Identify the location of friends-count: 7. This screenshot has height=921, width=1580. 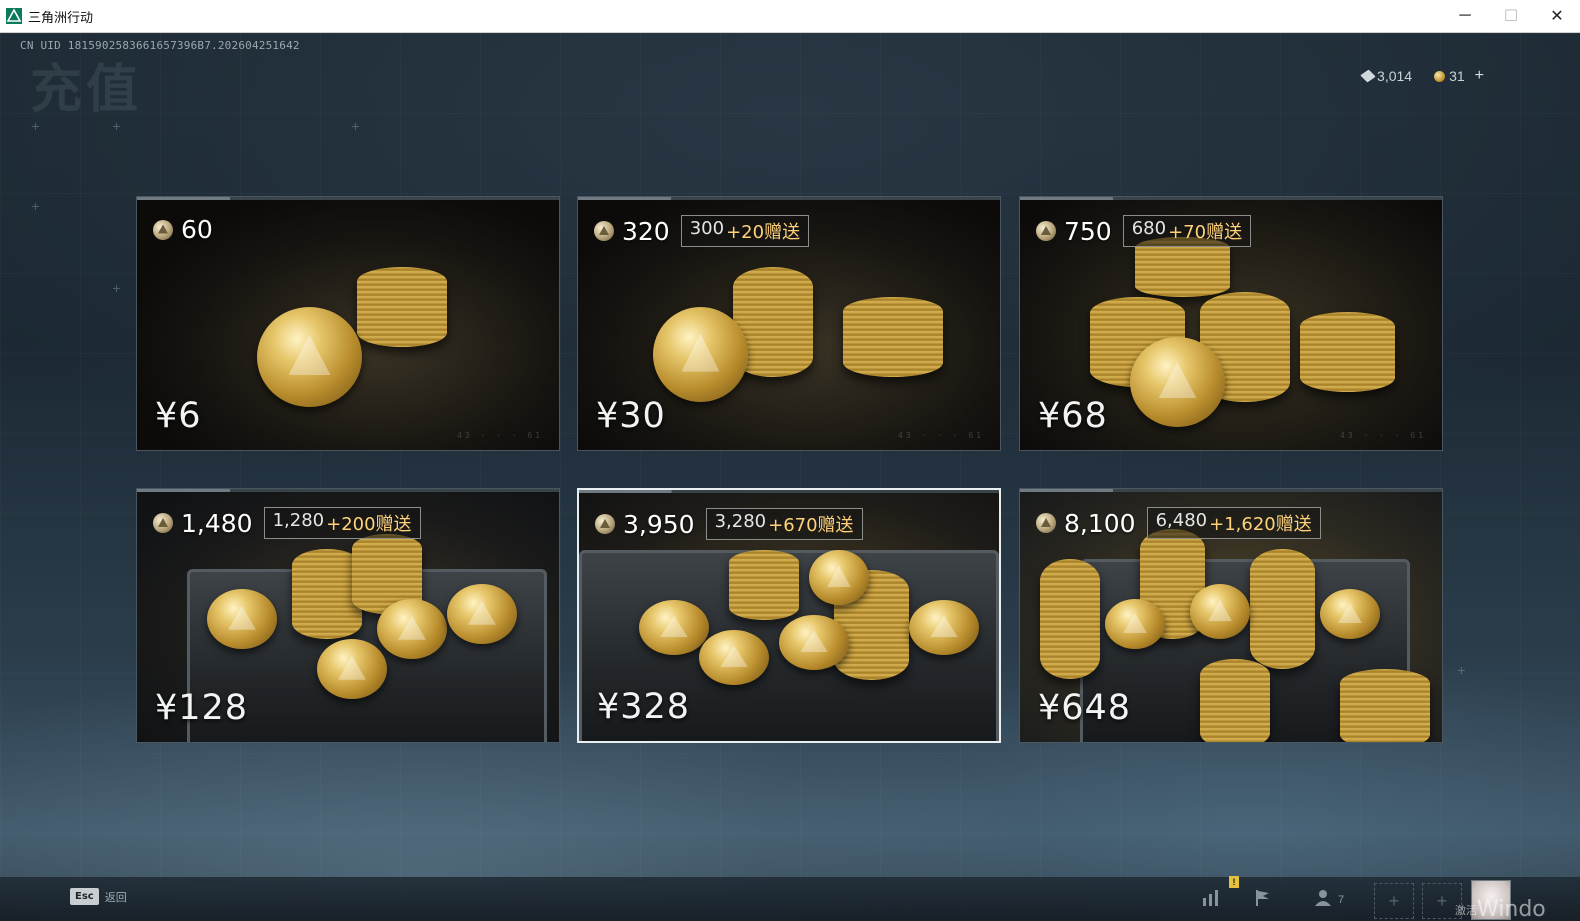
(1341, 900).